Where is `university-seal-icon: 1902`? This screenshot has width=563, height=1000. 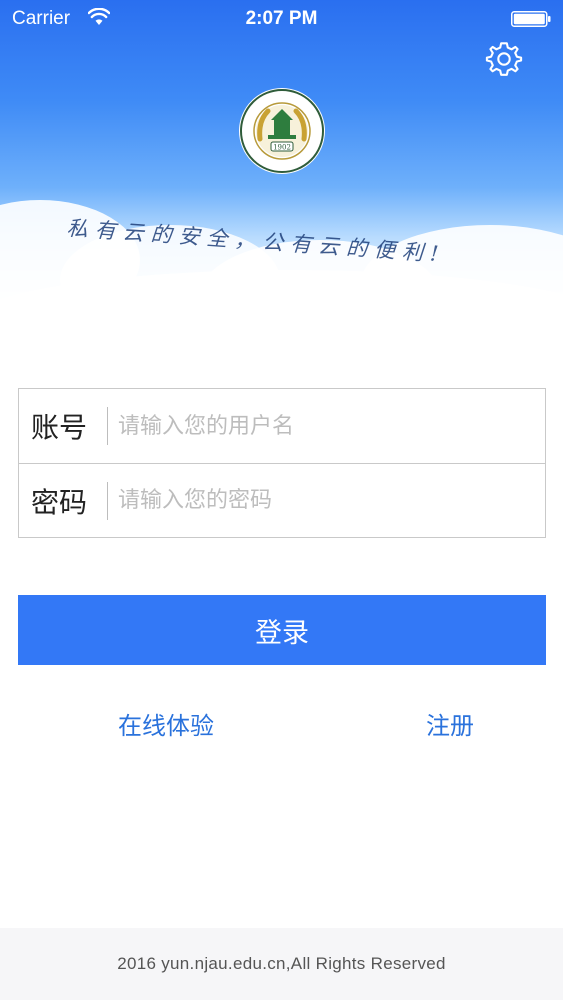
university-seal-icon: 1902 is located at coordinates (282, 131).